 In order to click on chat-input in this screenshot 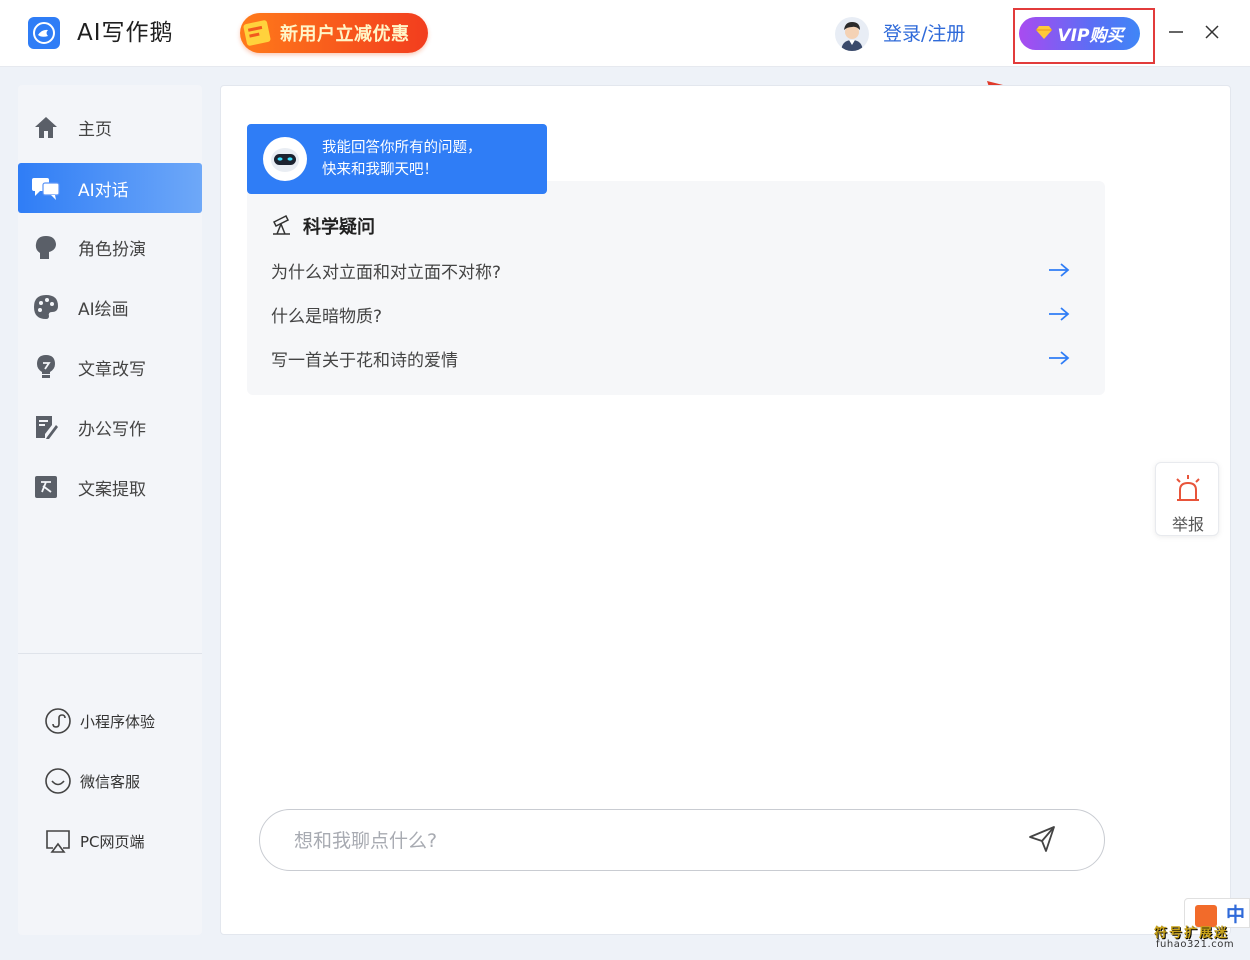, I will do `click(644, 841)`.